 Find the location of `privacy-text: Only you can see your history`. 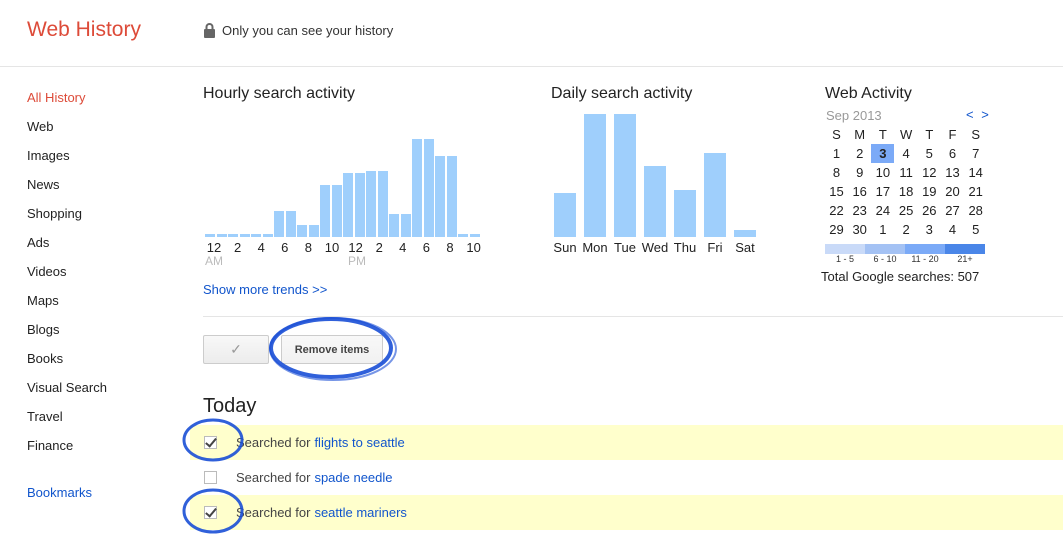

privacy-text: Only you can see your history is located at coordinates (308, 30).